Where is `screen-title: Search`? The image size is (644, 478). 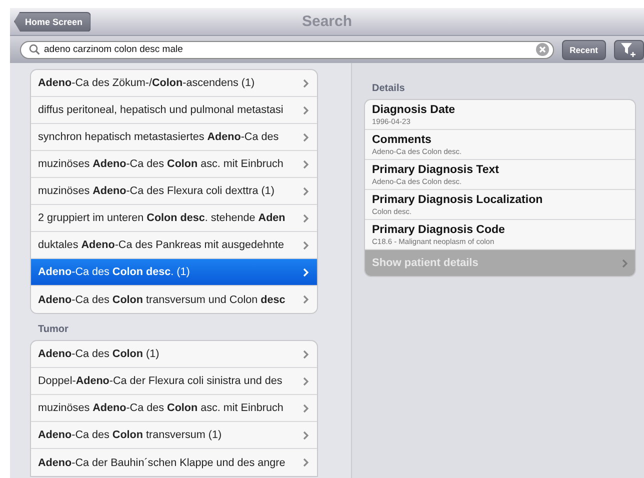 screen-title: Search is located at coordinates (327, 21).